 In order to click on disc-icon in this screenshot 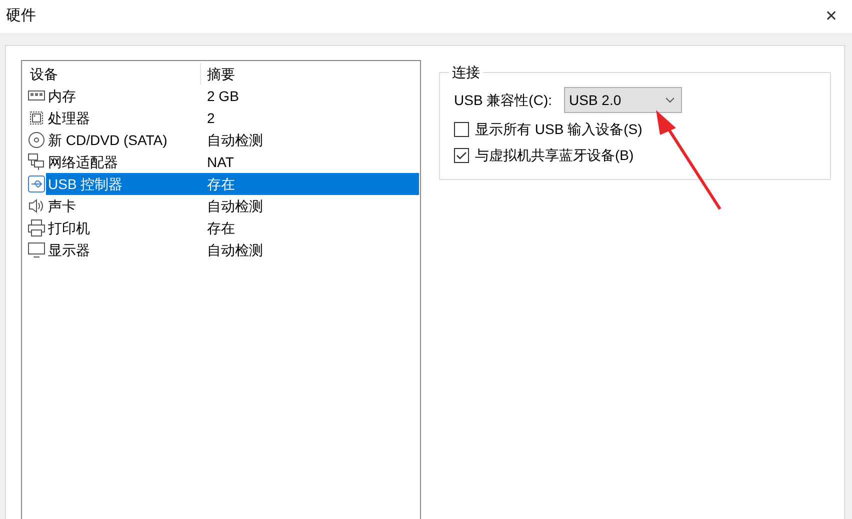, I will do `click(36, 140)`.